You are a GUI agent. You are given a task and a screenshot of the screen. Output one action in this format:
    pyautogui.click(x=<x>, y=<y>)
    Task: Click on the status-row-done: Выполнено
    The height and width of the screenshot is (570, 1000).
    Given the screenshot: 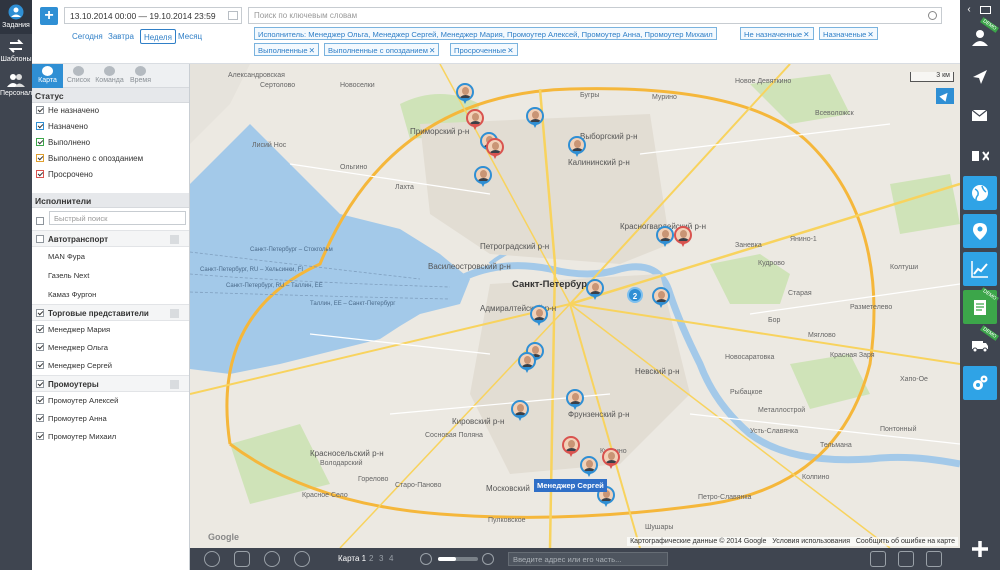 What is the action you would take?
    pyautogui.click(x=110, y=143)
    